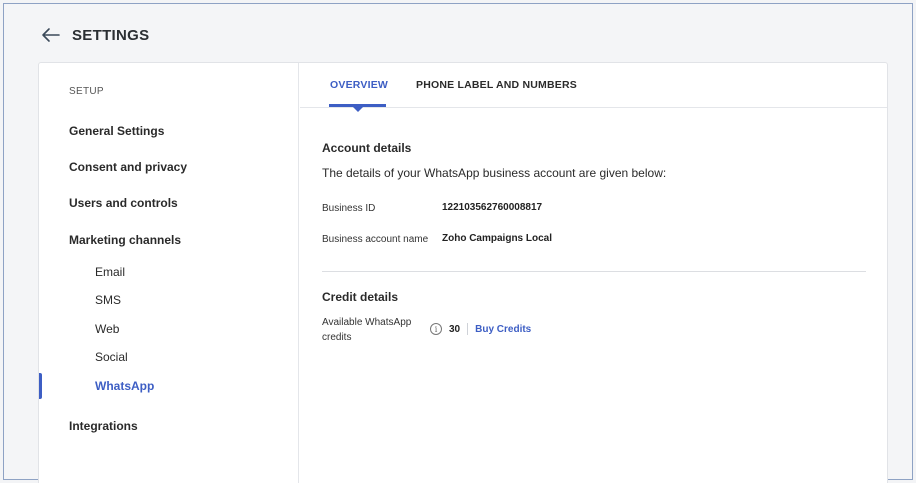 Image resolution: width=916 pixels, height=483 pixels. Describe the element at coordinates (86, 91) in the screenshot. I see `sidebar-heading: SETUP` at that location.